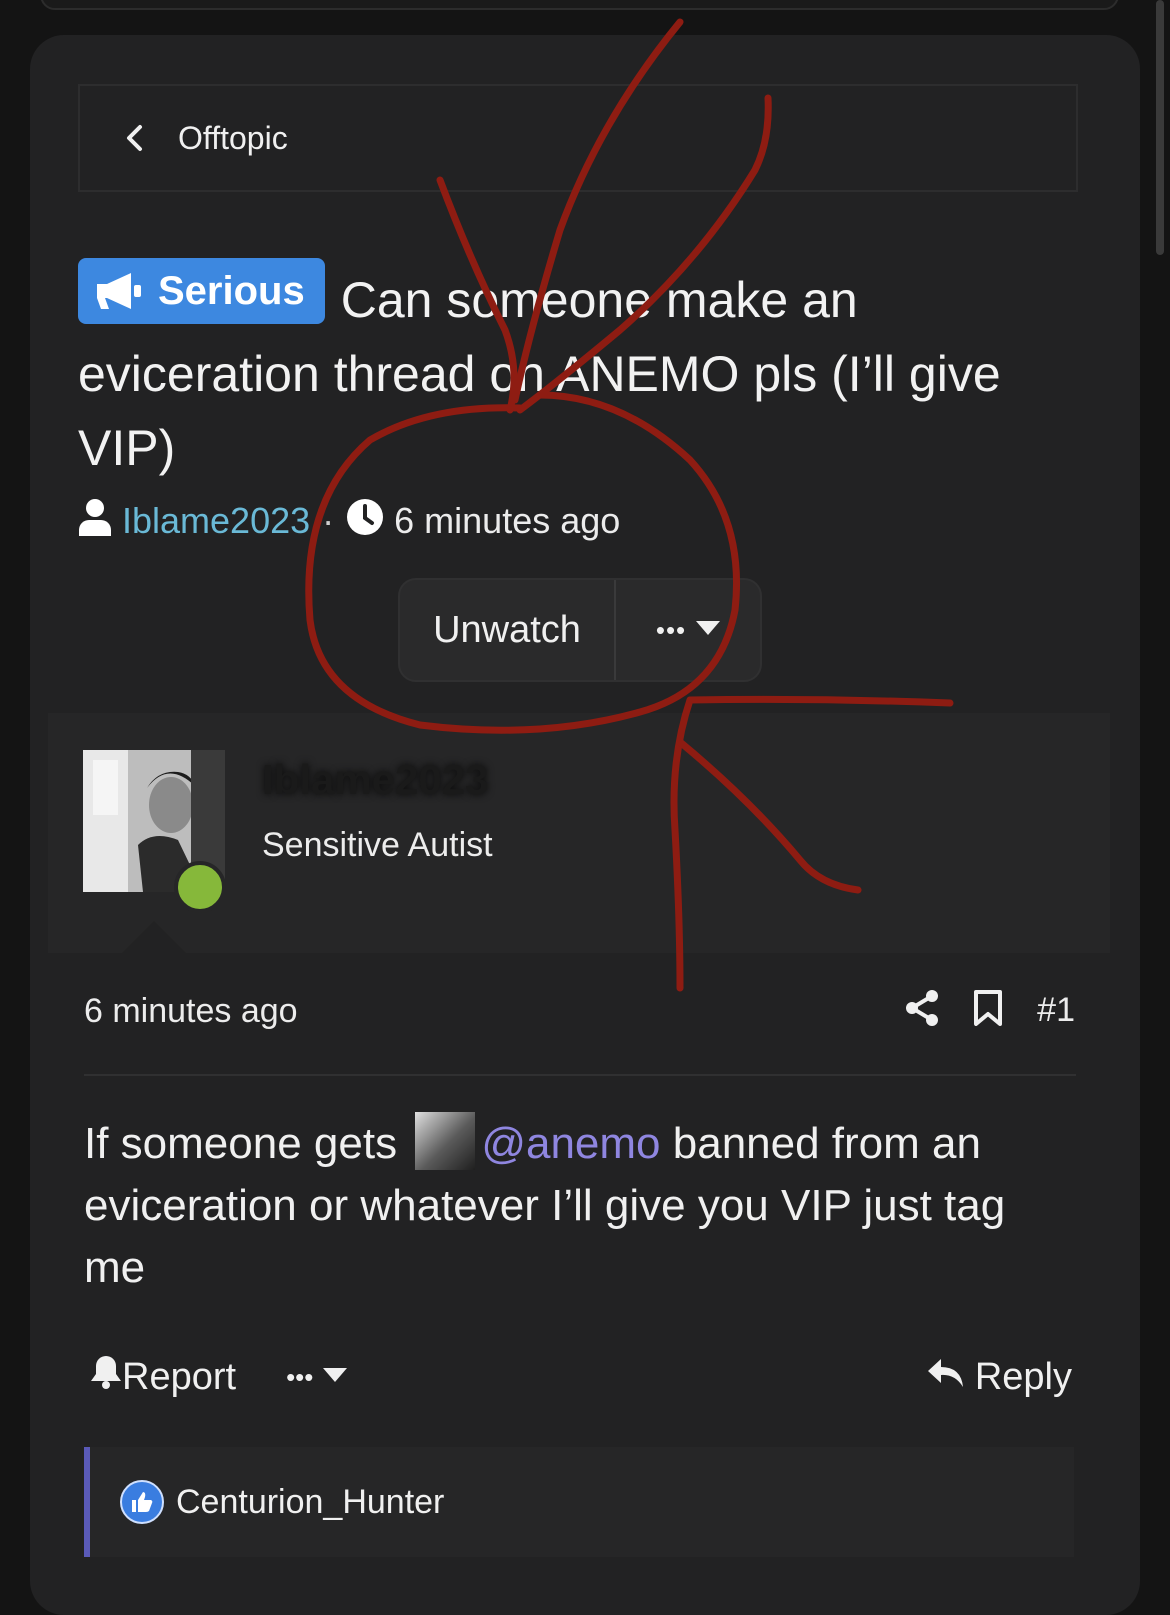  Describe the element at coordinates (1160, 127) in the screenshot. I see `scrollbar` at that location.